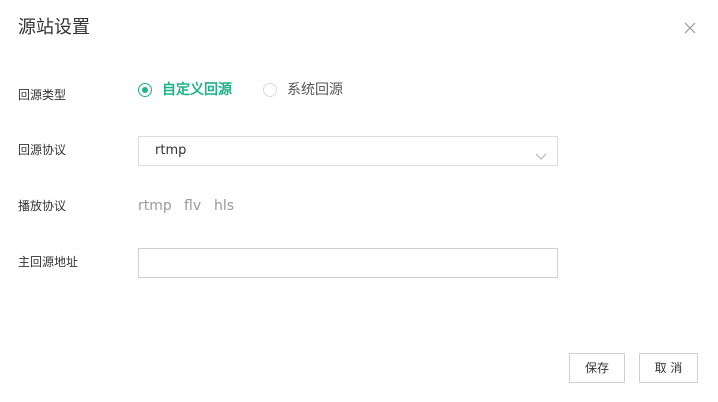 The width and height of the screenshot is (718, 402). I want to click on playback-protocol-value: flv, so click(193, 206).